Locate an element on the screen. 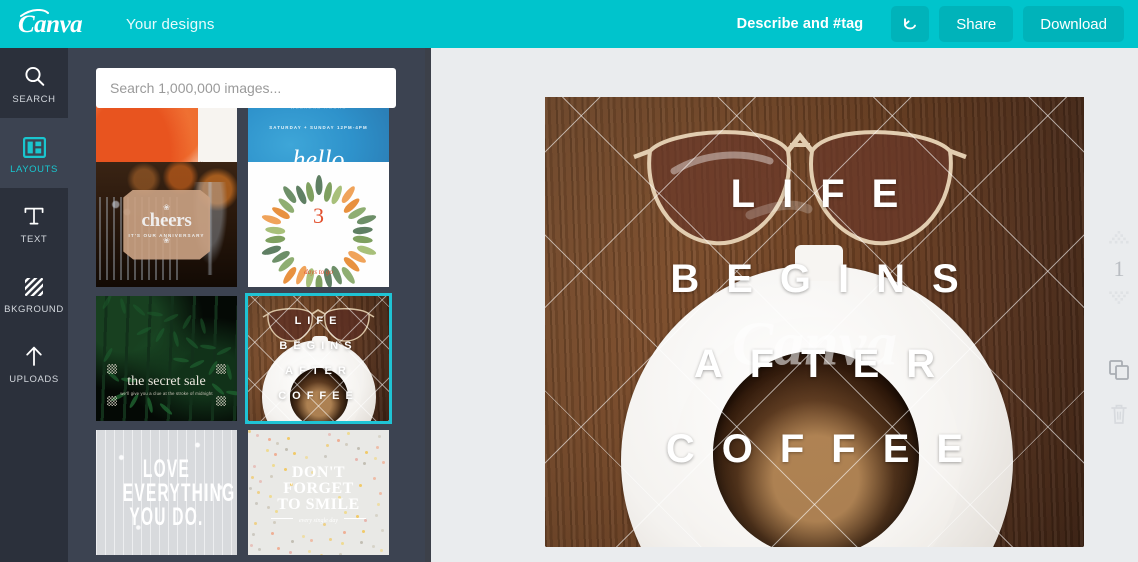 This screenshot has width=1138, height=562. poster-line: LOVE is located at coordinates (166, 468).